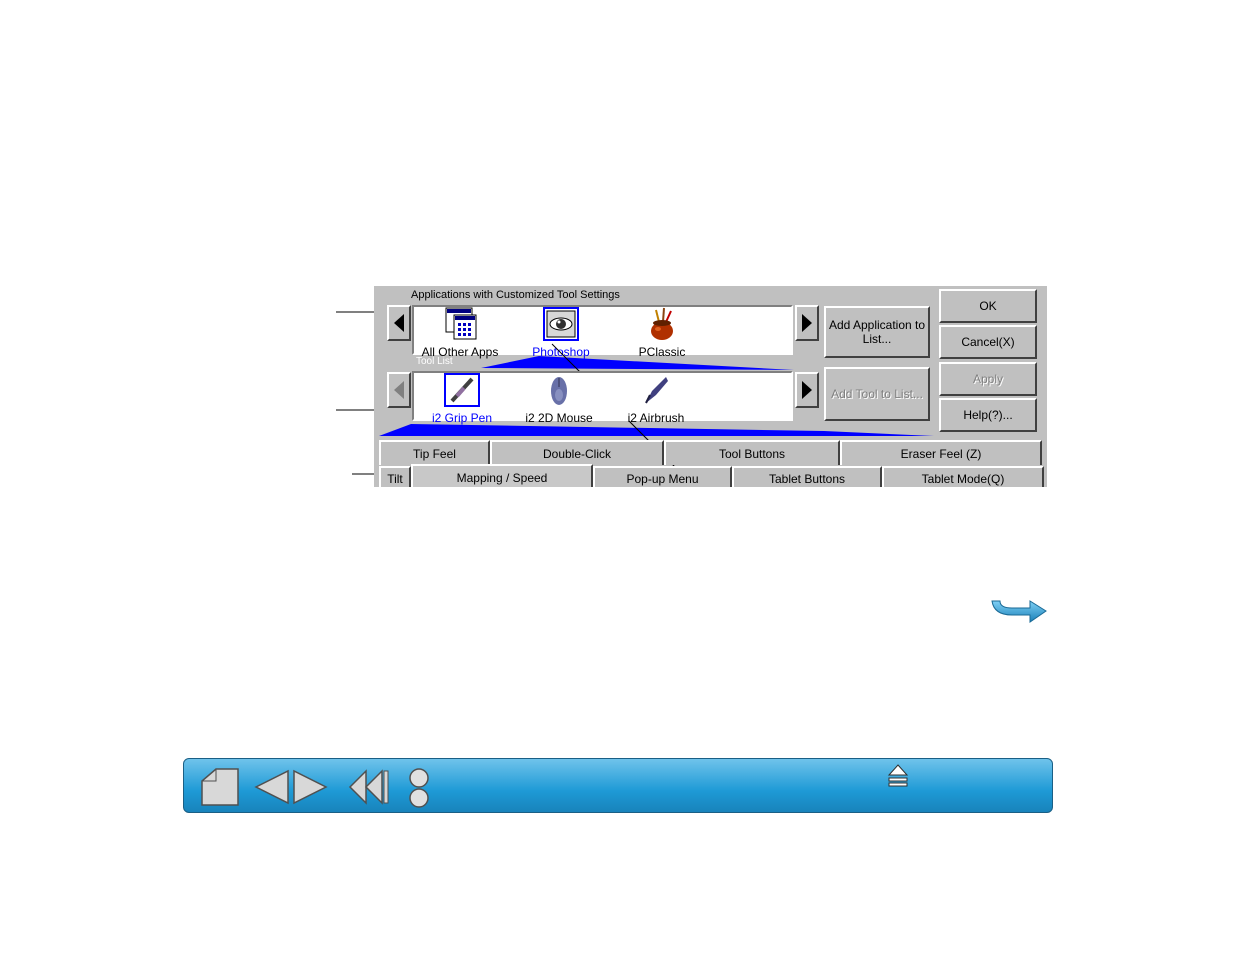  I want to click on next-arrow-icon, so click(1019, 611).